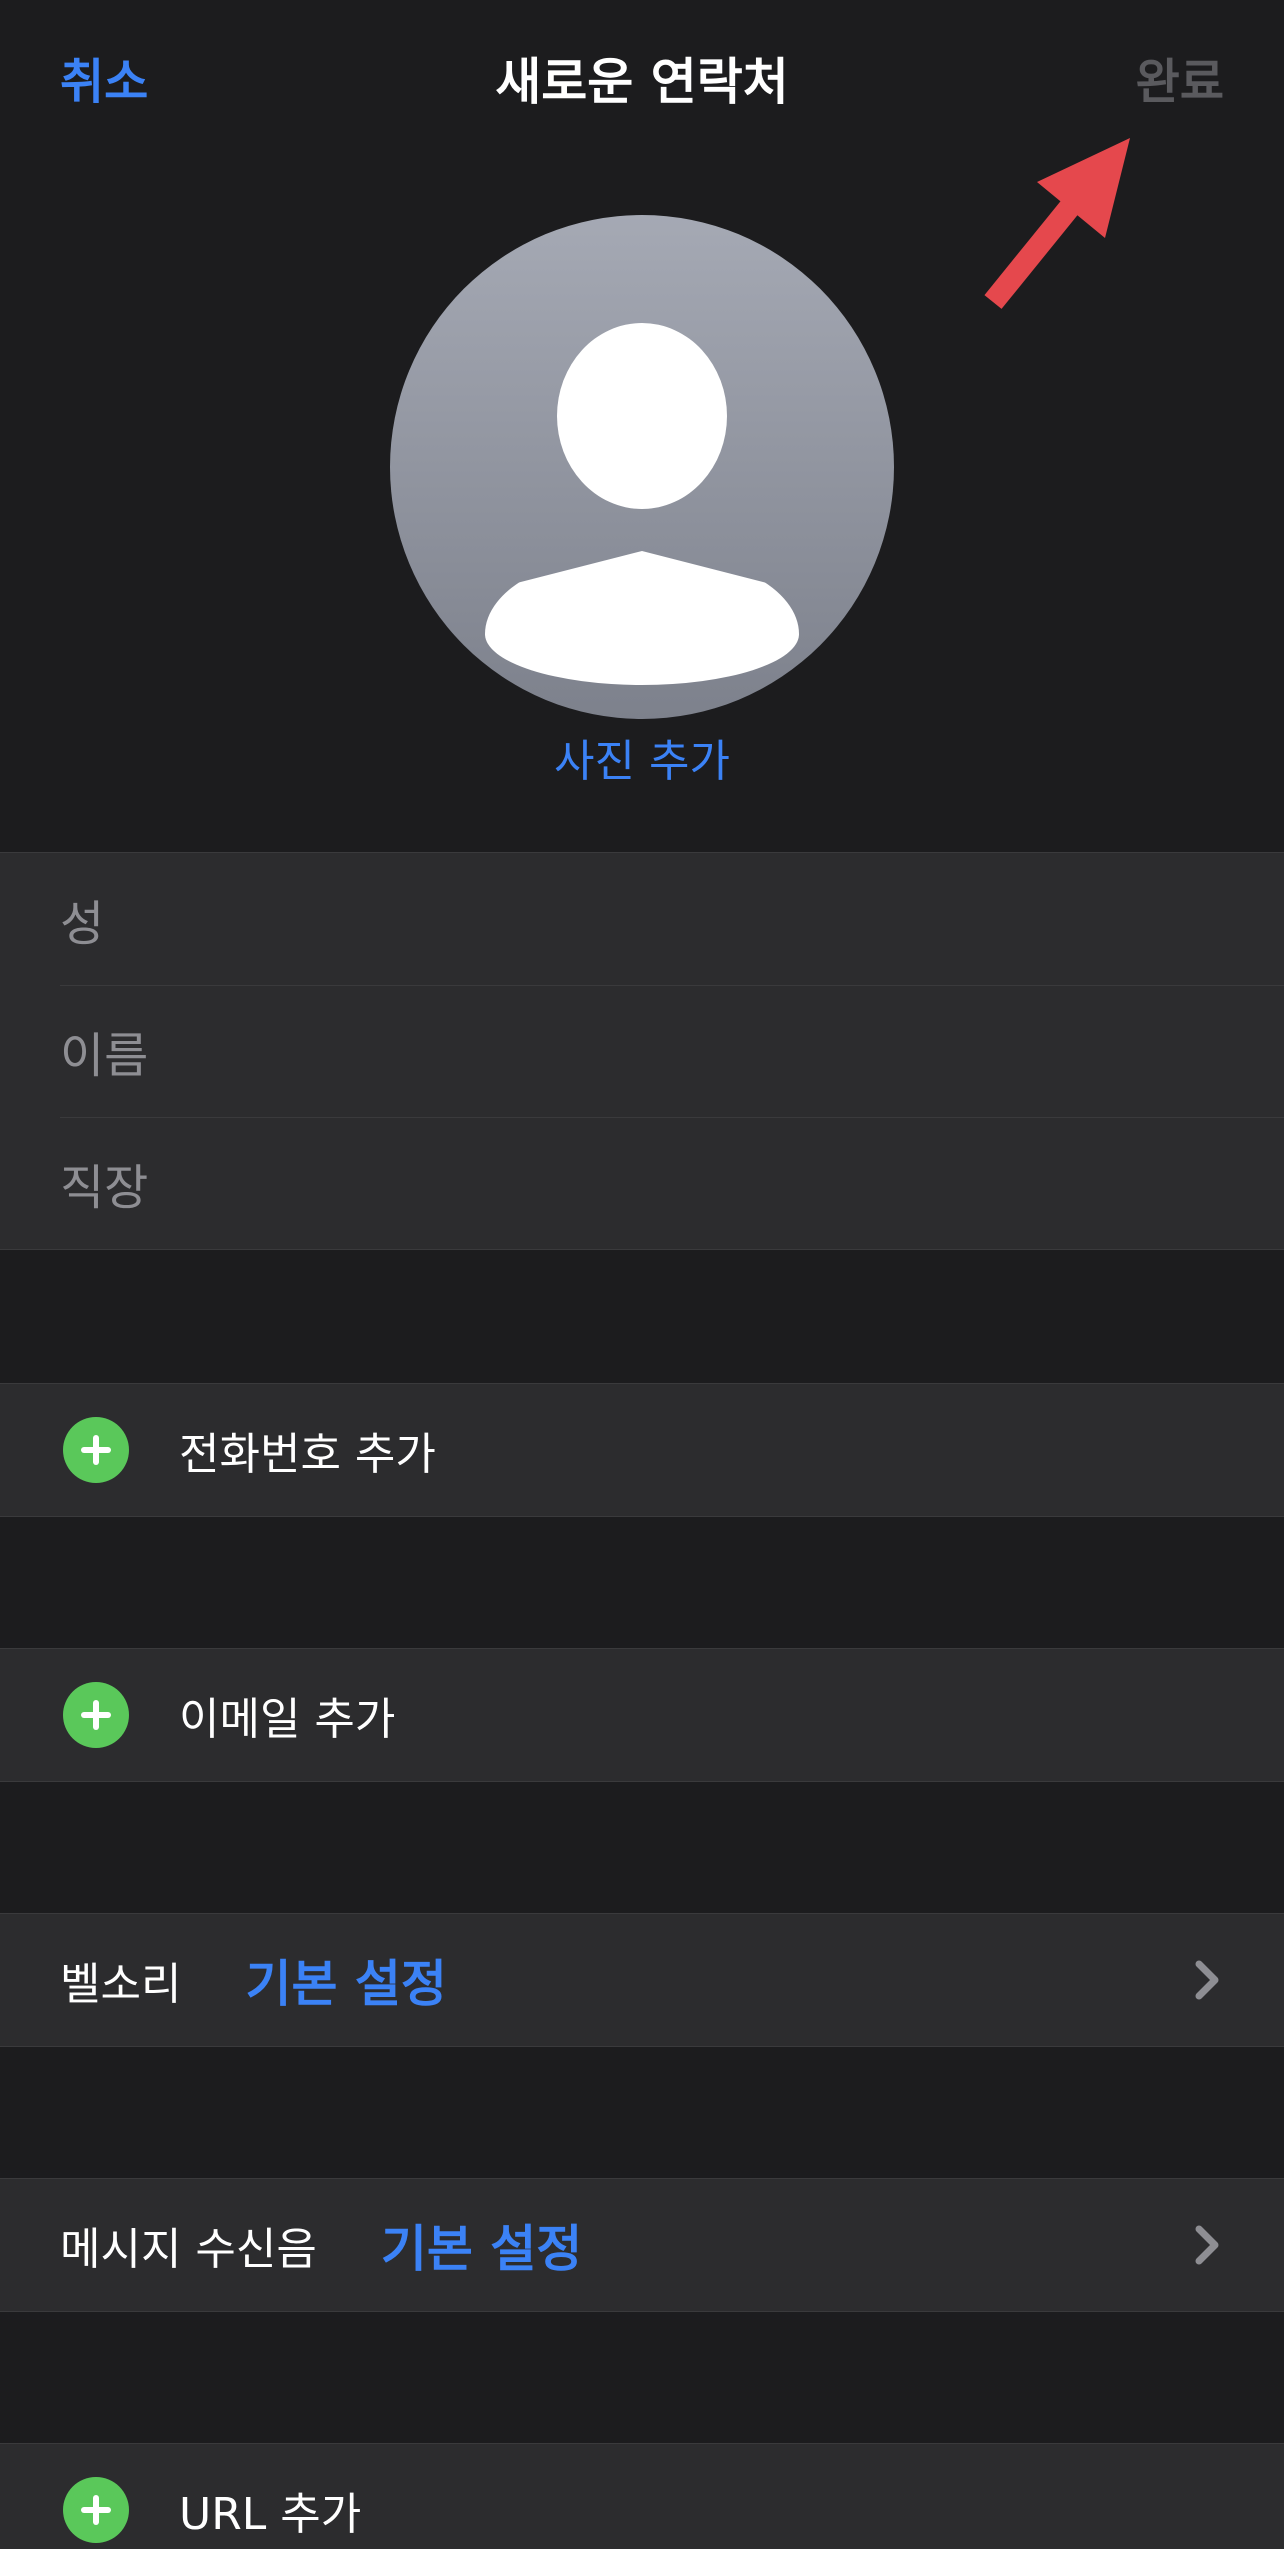  I want to click on add-email-row: 이메일 추가, so click(642, 1715).